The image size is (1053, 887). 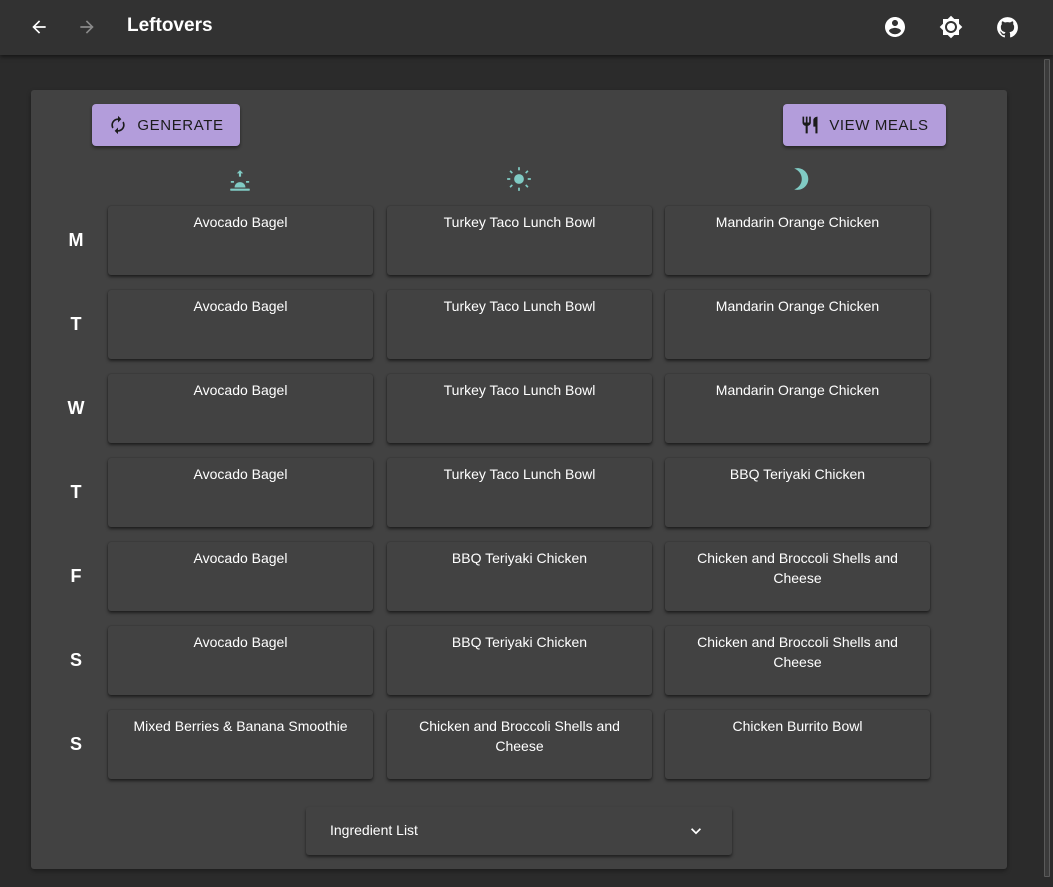 I want to click on account-button, so click(x=895, y=27).